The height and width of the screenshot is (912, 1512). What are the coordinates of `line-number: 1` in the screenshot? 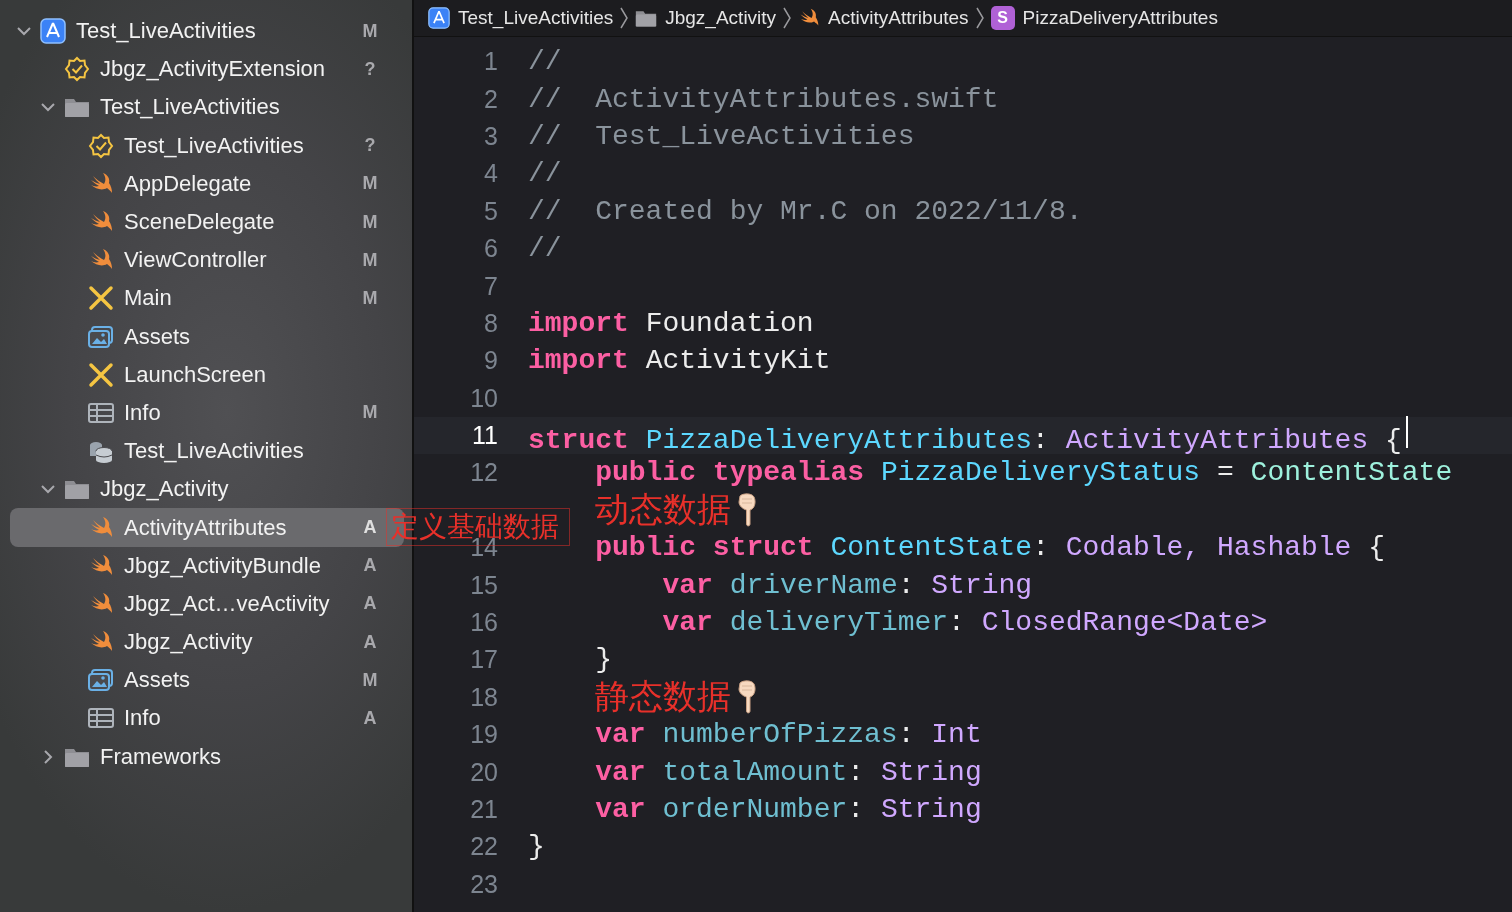 It's located at (490, 62).